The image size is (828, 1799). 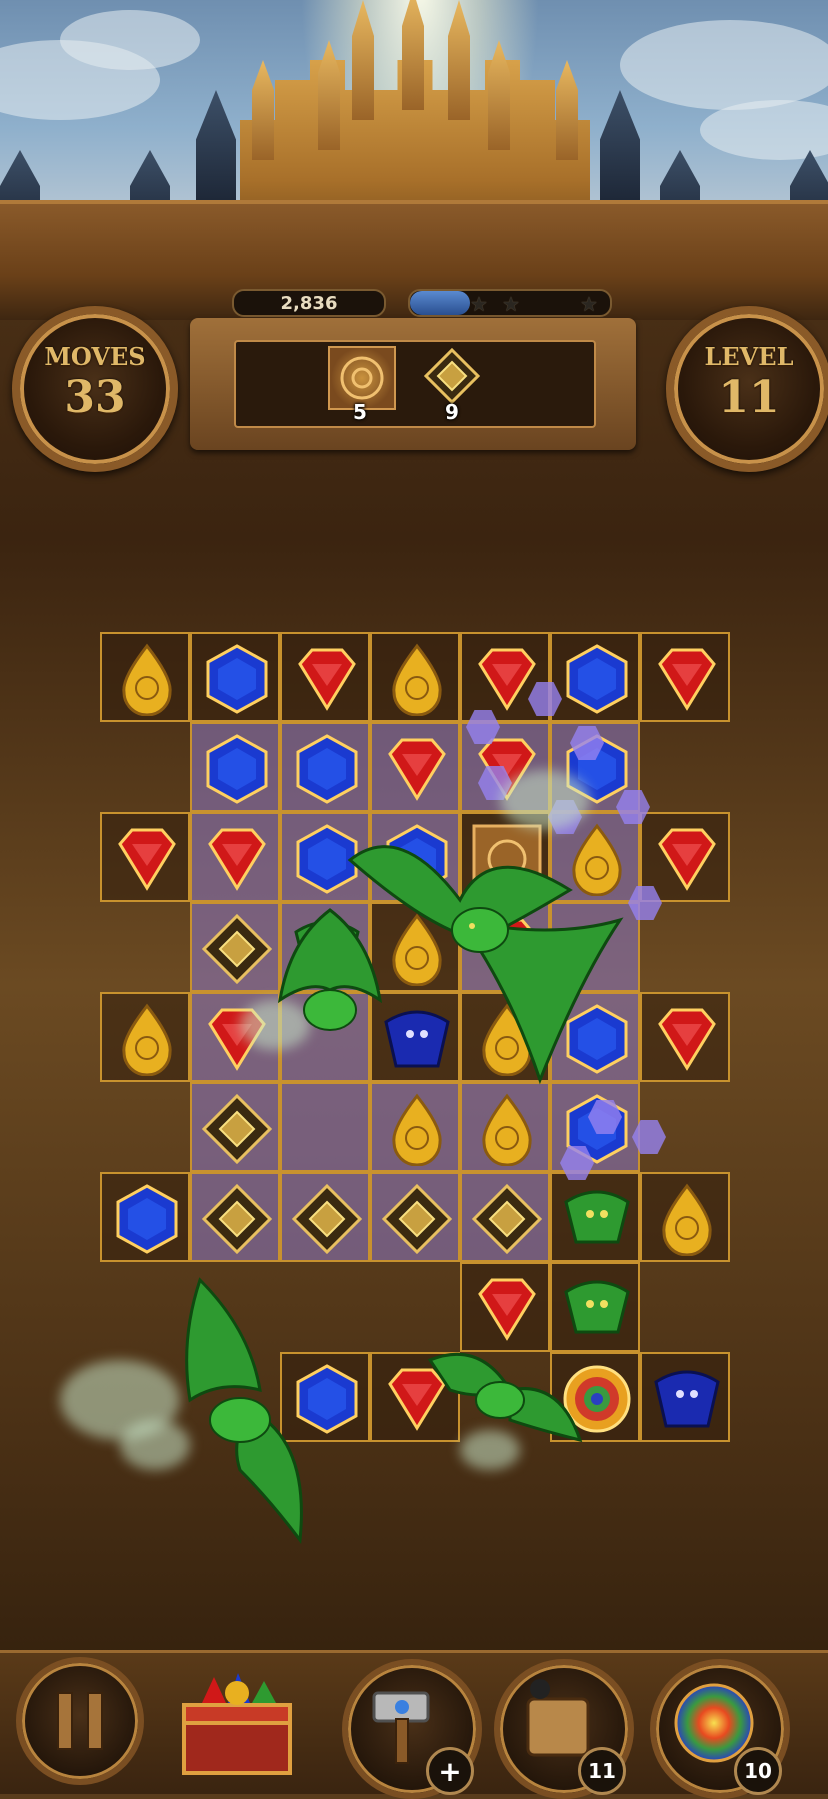 I want to click on pause-icon, so click(x=80, y=1721).